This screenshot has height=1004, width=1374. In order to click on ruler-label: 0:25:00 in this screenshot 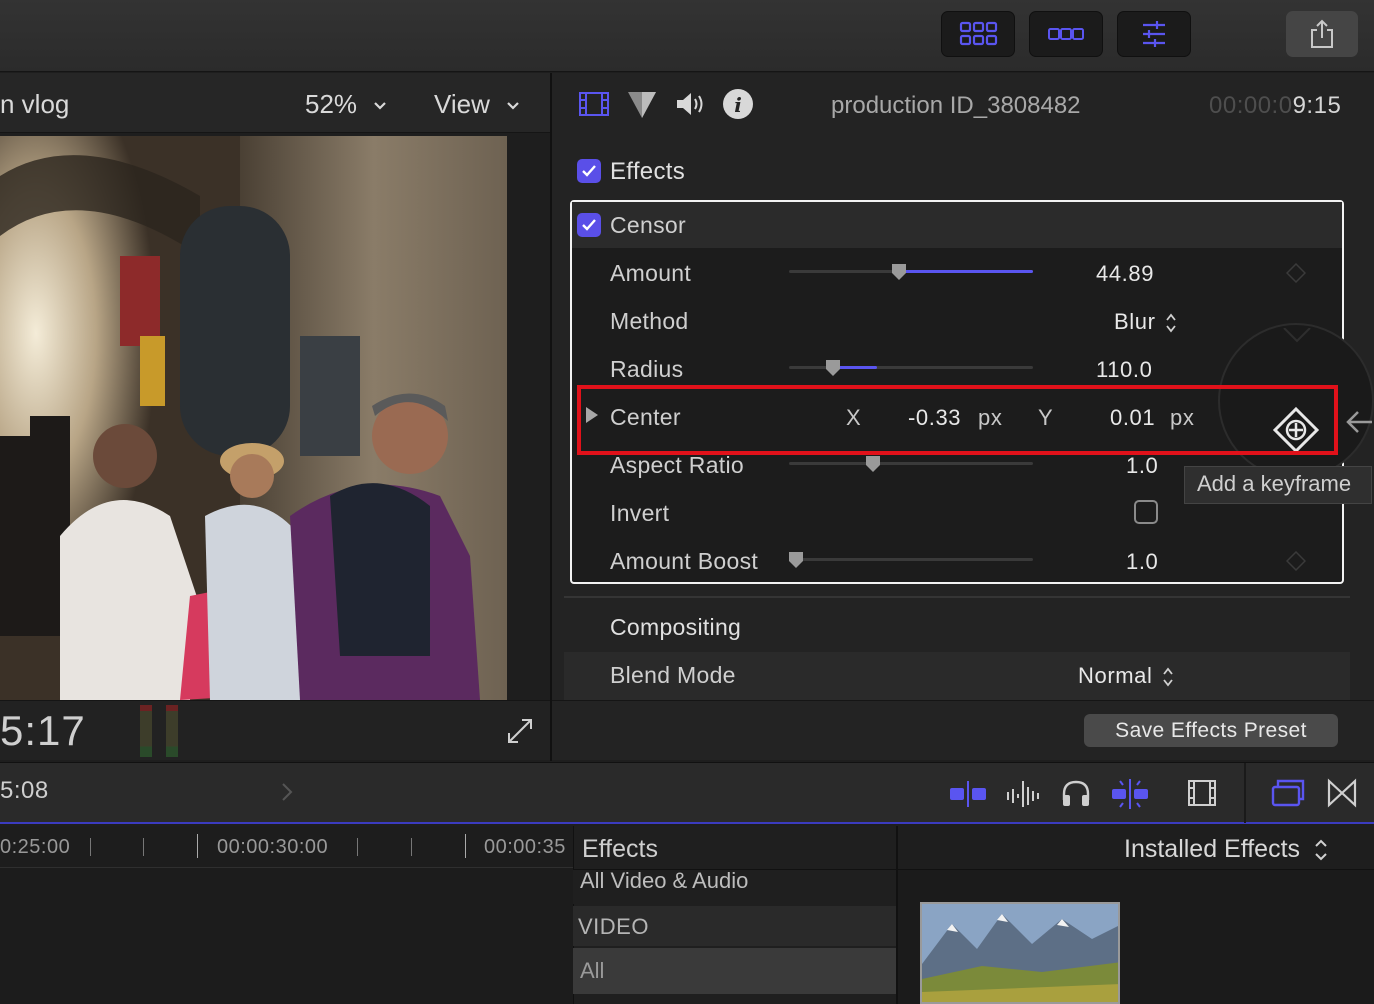, I will do `click(35, 847)`.